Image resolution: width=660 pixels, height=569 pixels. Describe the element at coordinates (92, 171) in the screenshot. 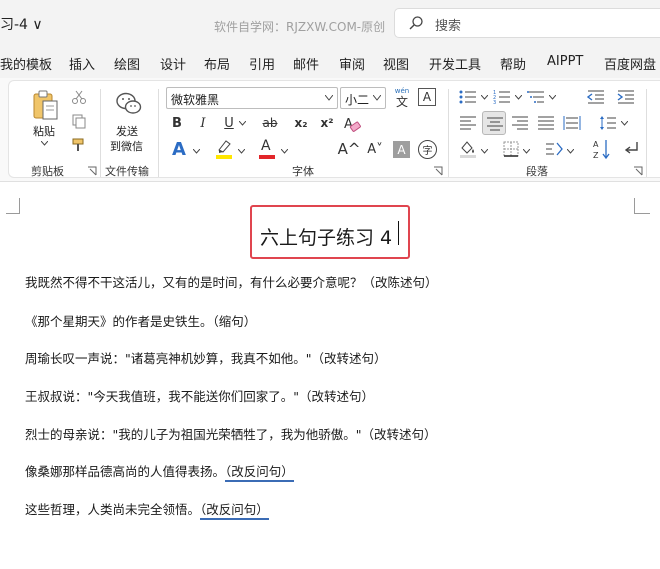

I see `clipboard-launcher-icon` at that location.